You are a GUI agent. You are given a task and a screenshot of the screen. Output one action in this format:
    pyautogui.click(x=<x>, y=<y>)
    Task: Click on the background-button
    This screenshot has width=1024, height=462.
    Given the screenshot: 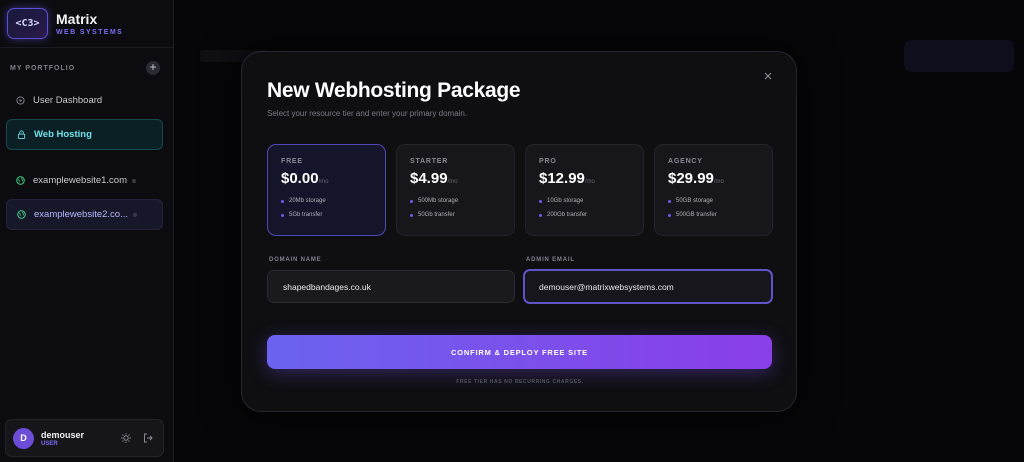 What is the action you would take?
    pyautogui.click(x=959, y=56)
    